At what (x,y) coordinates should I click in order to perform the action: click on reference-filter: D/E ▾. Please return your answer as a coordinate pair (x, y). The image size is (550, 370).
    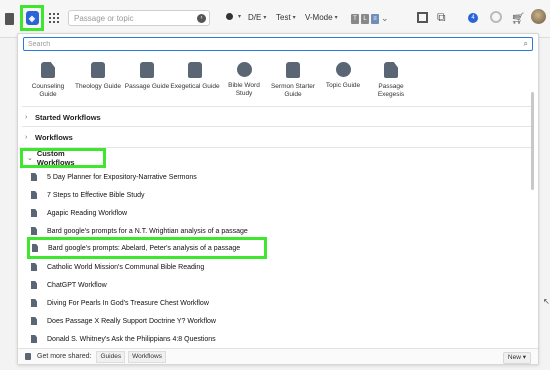
    Looking at the image, I should click on (257, 17).